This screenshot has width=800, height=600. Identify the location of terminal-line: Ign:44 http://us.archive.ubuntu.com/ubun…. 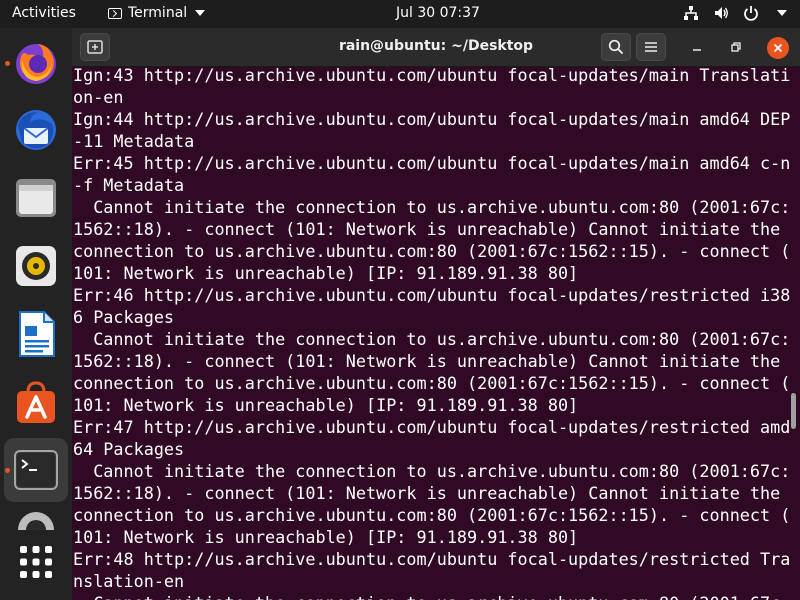
(432, 119).